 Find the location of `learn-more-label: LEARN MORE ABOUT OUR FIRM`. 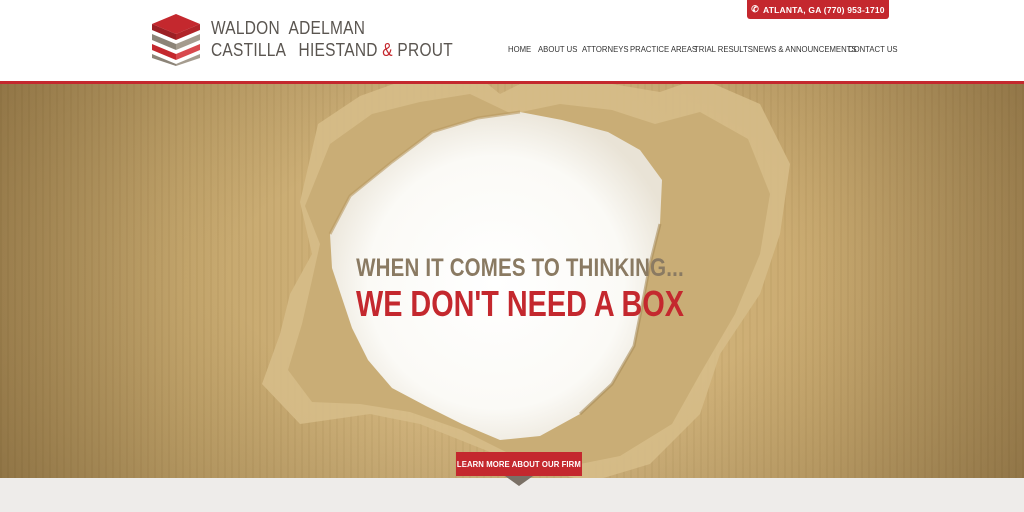

learn-more-label: LEARN MORE ABOUT OUR FIRM is located at coordinates (519, 464).